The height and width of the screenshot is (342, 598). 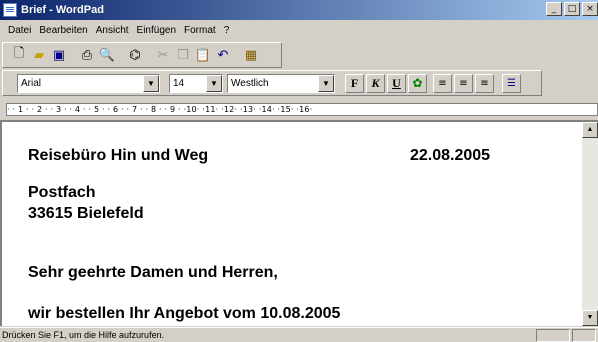 What do you see at coordinates (196, 83) in the screenshot?
I see `font-size-select: 14 ▼` at bounding box center [196, 83].